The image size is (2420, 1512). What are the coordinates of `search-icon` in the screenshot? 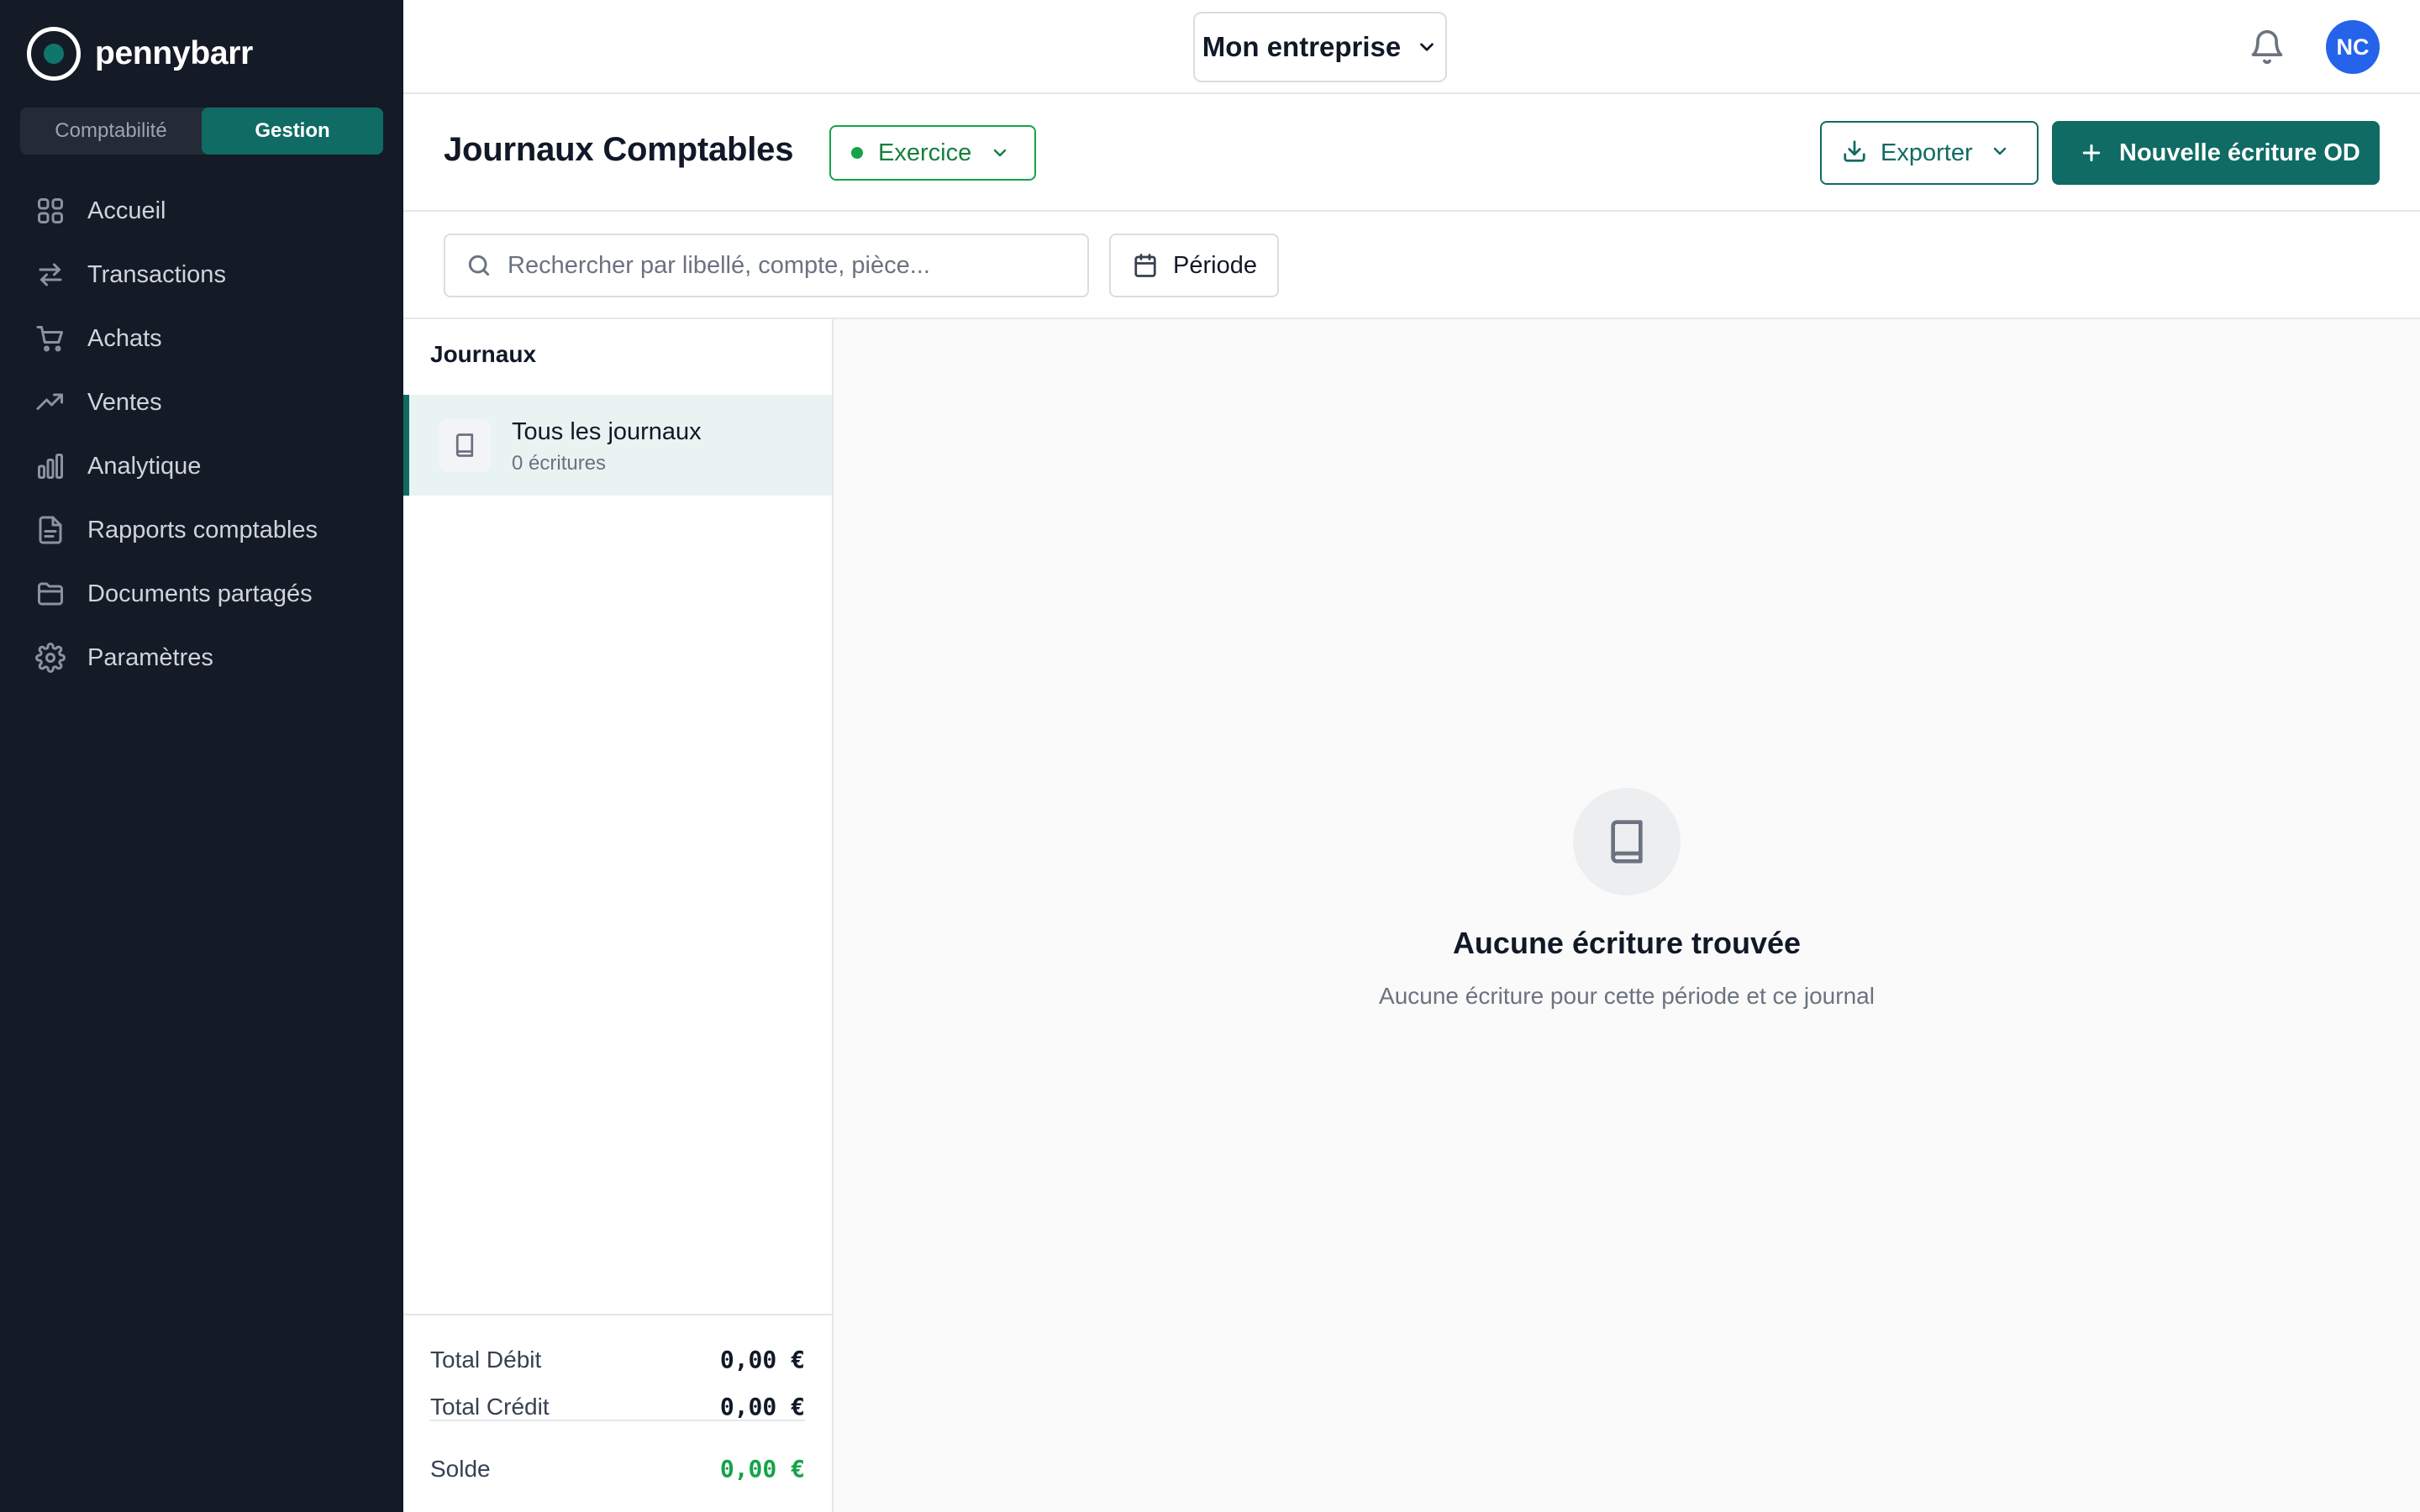 It's located at (479, 265).